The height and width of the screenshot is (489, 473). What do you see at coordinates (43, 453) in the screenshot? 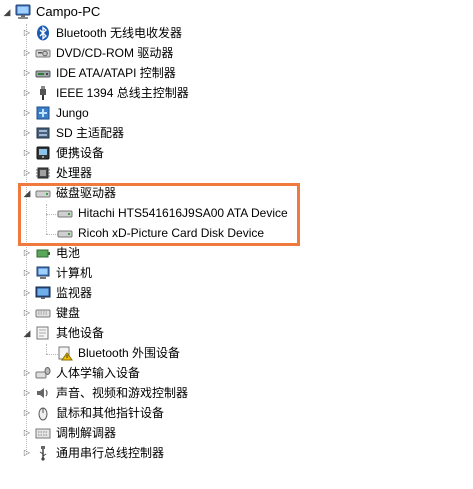
I see `usb-icon` at bounding box center [43, 453].